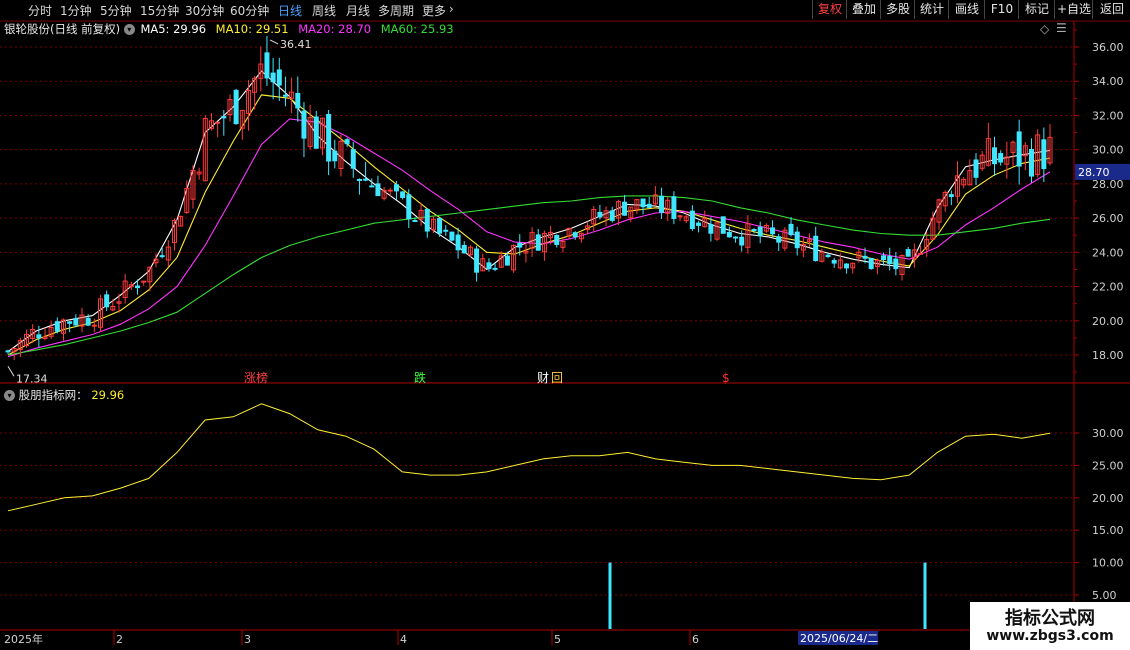 The image size is (1130, 650). What do you see at coordinates (116, 10) in the screenshot?
I see `timeframe-tab: 5分钟` at bounding box center [116, 10].